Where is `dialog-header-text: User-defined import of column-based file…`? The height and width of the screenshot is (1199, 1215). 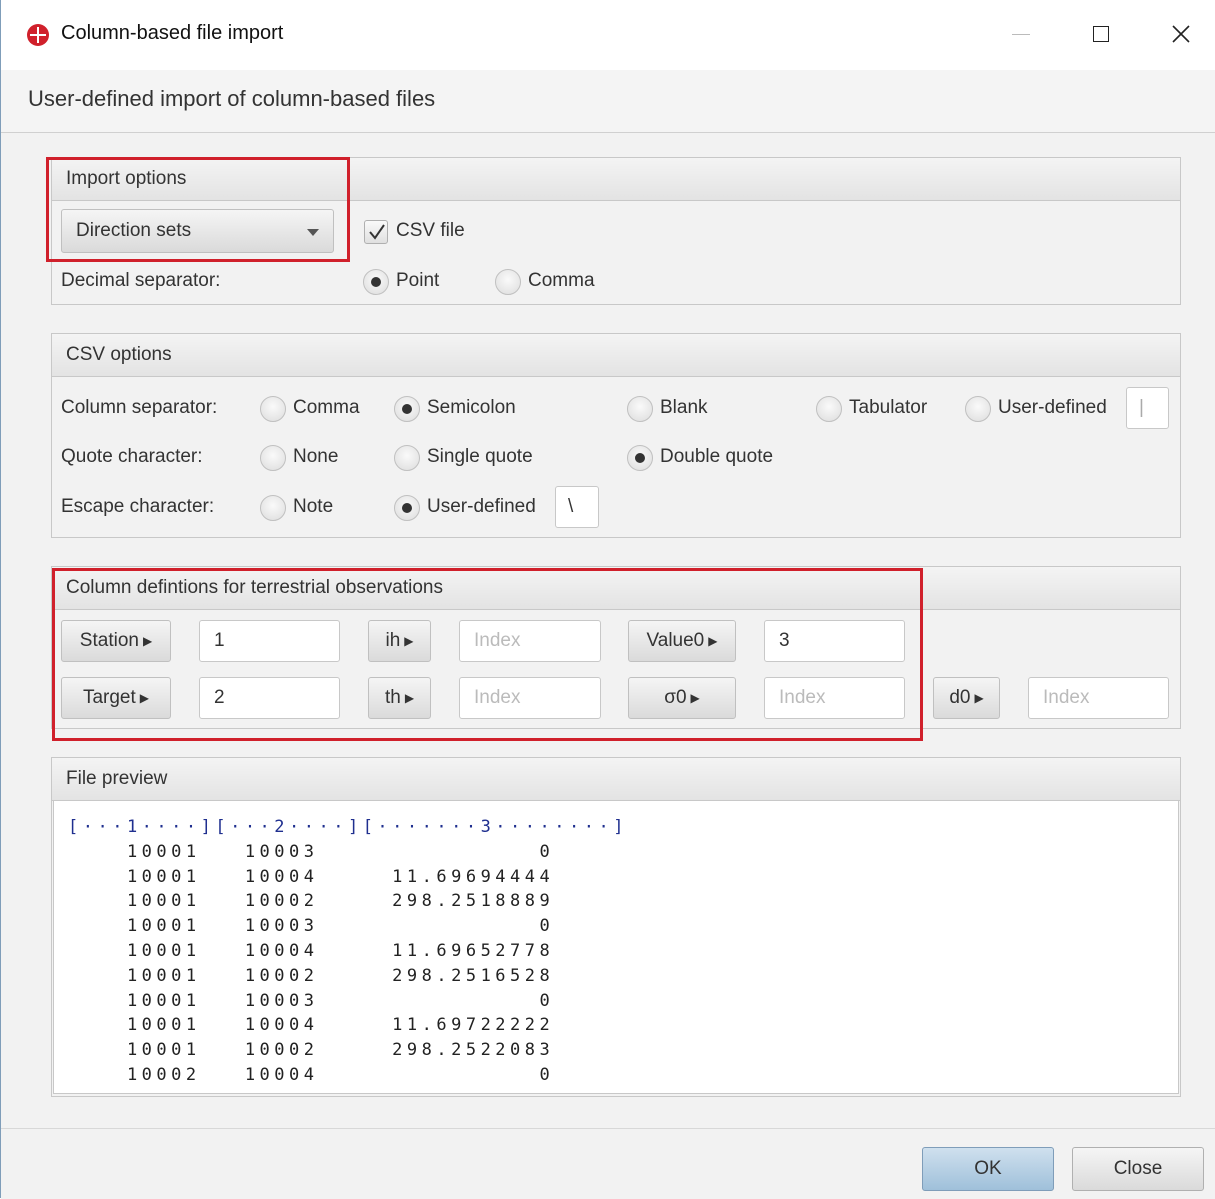 dialog-header-text: User-defined import of column-based file… is located at coordinates (232, 98).